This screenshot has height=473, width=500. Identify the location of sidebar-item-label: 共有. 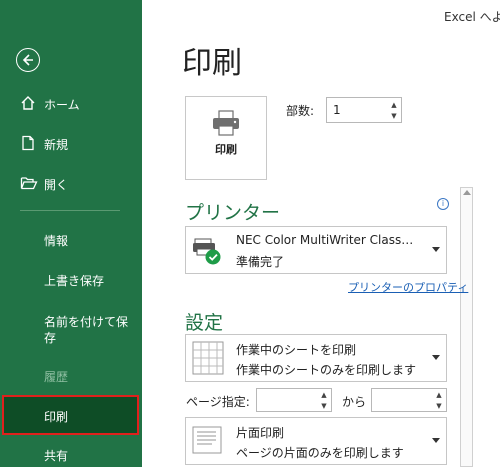
(56, 456).